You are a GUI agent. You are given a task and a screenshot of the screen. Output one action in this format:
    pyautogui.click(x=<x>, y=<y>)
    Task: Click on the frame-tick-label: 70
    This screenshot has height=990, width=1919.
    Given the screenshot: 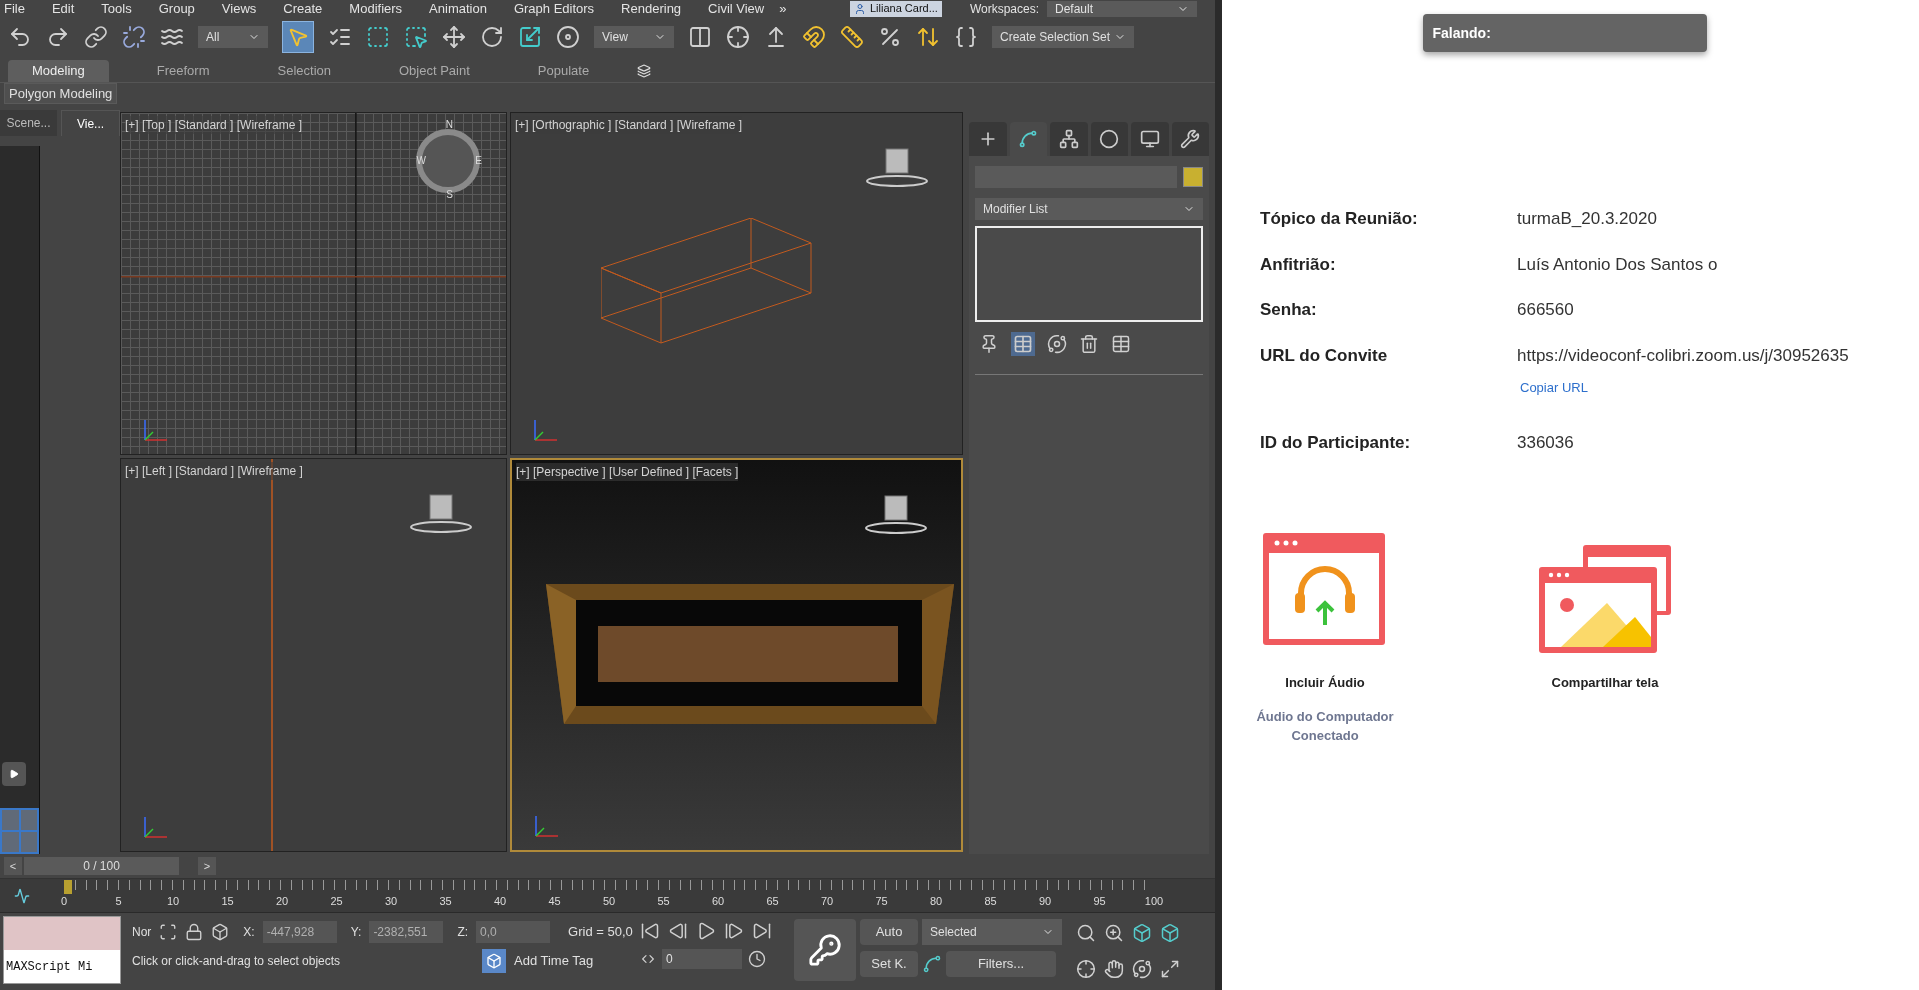 What is the action you would take?
    pyautogui.click(x=827, y=901)
    